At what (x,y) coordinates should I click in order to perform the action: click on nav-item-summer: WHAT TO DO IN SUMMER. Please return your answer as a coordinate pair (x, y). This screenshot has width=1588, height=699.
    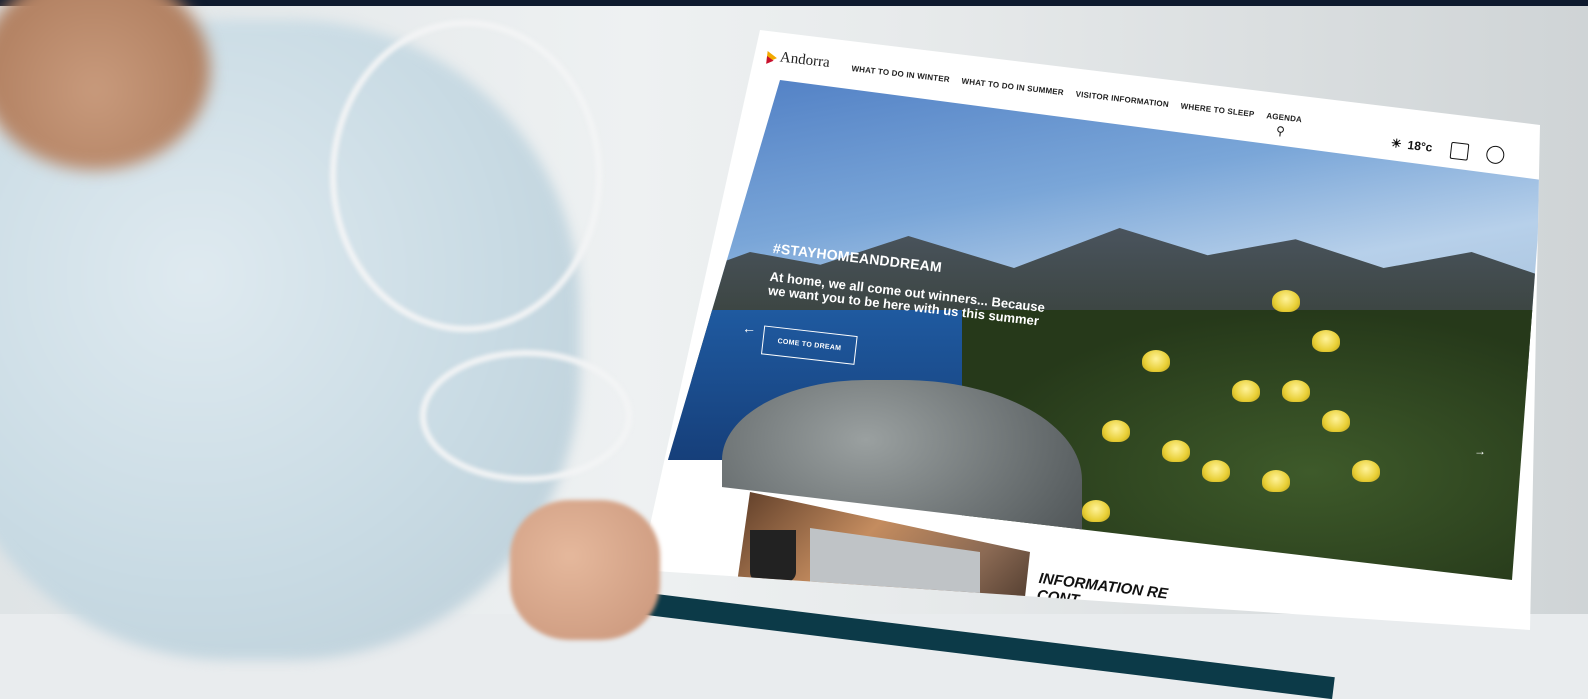
    Looking at the image, I should click on (1012, 87).